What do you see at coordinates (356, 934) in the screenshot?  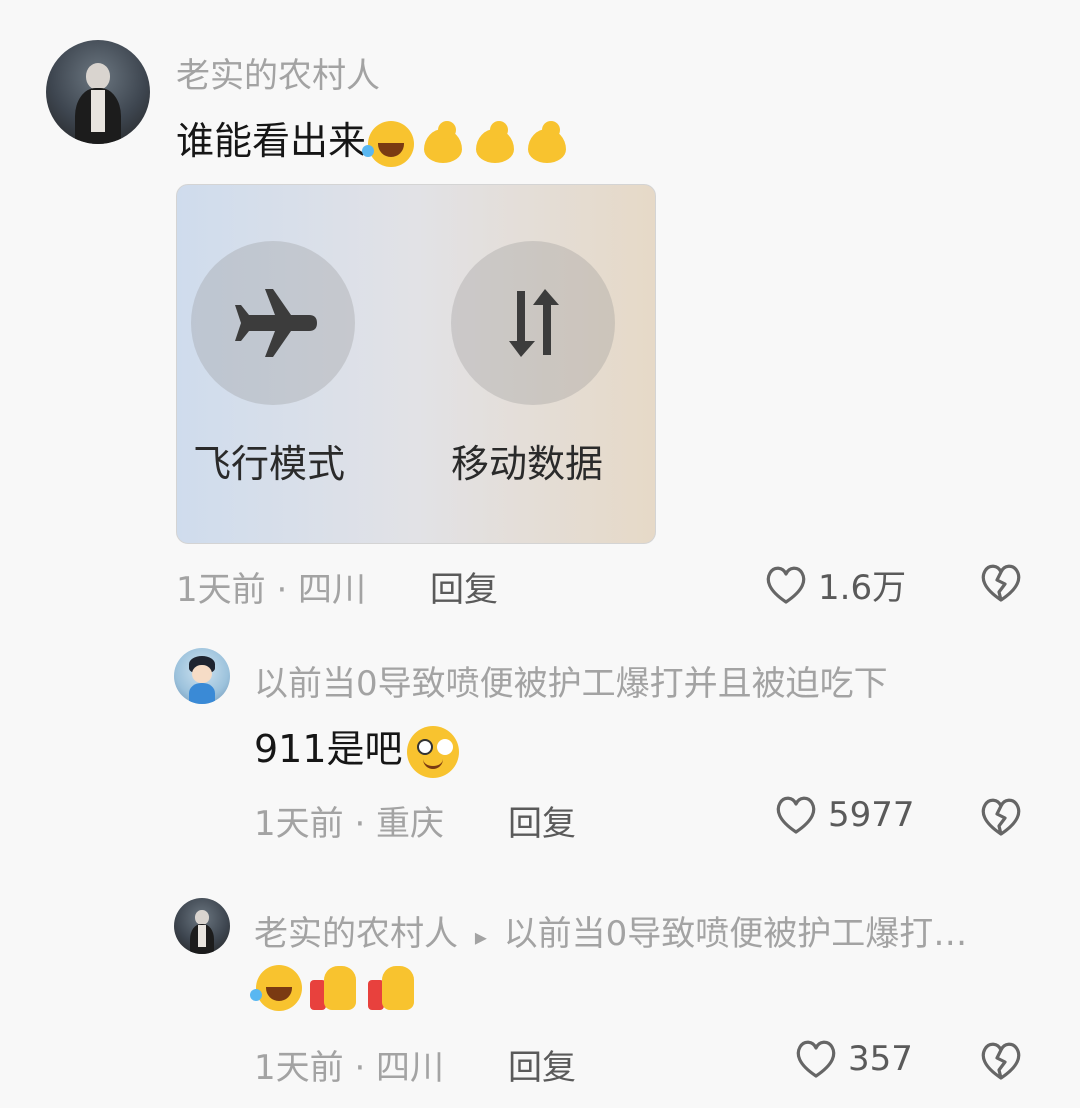 I see `comment-username-name: 老实的农村人` at bounding box center [356, 934].